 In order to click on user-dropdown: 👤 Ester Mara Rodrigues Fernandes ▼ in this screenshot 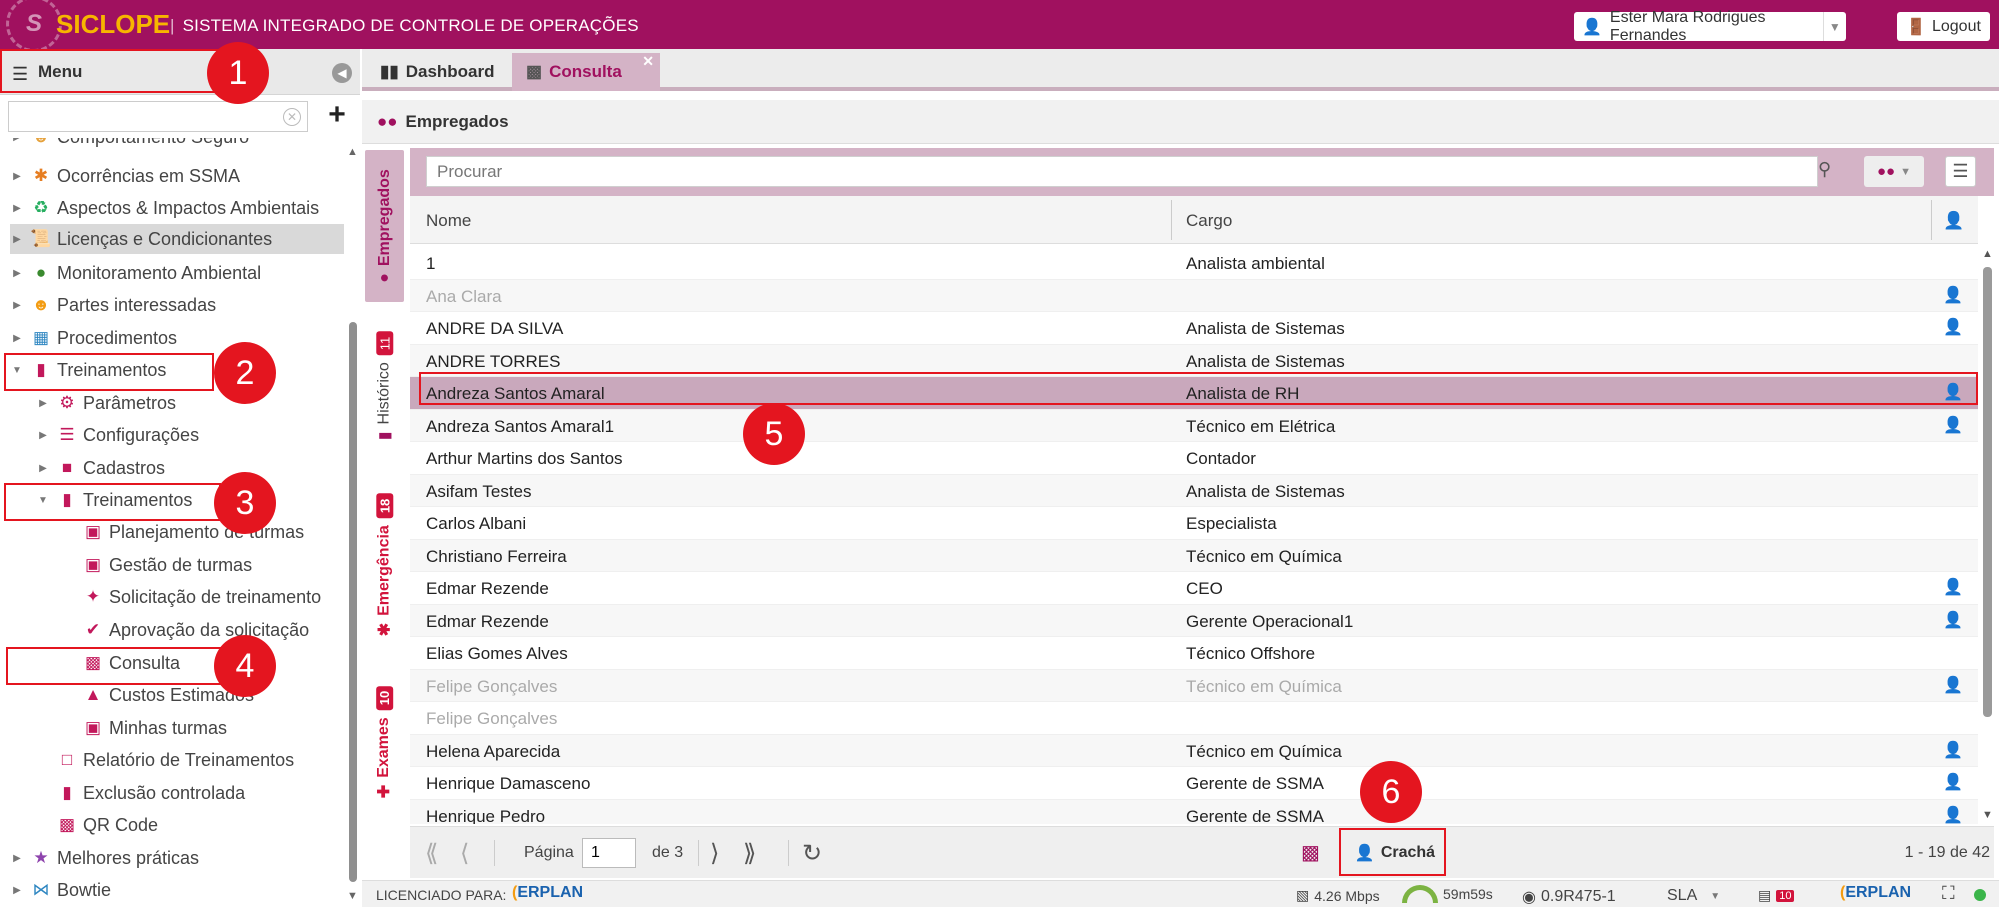, I will do `click(1710, 26)`.